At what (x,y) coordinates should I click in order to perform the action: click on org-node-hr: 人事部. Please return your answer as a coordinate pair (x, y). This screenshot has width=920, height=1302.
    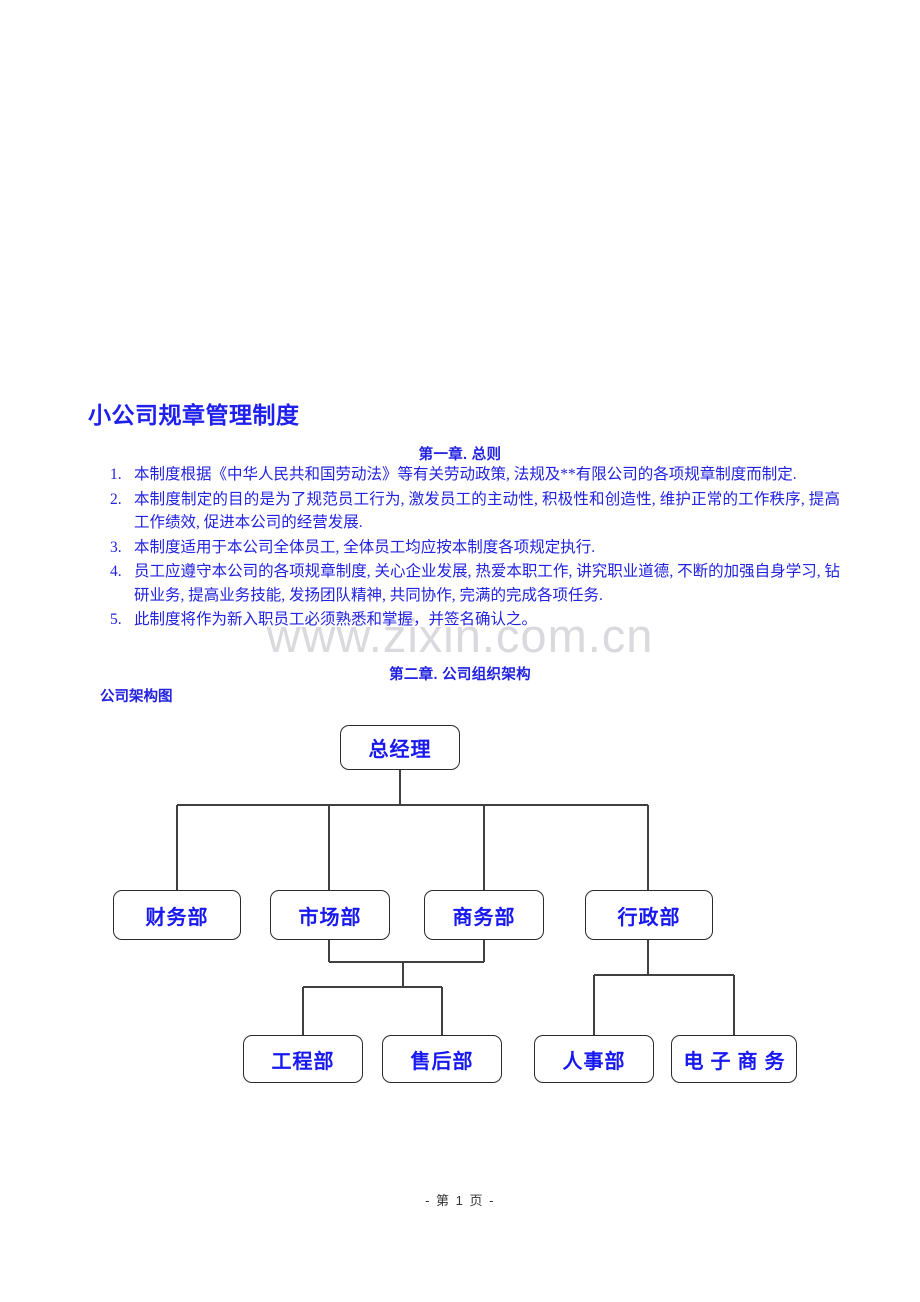
    Looking at the image, I should click on (594, 1059).